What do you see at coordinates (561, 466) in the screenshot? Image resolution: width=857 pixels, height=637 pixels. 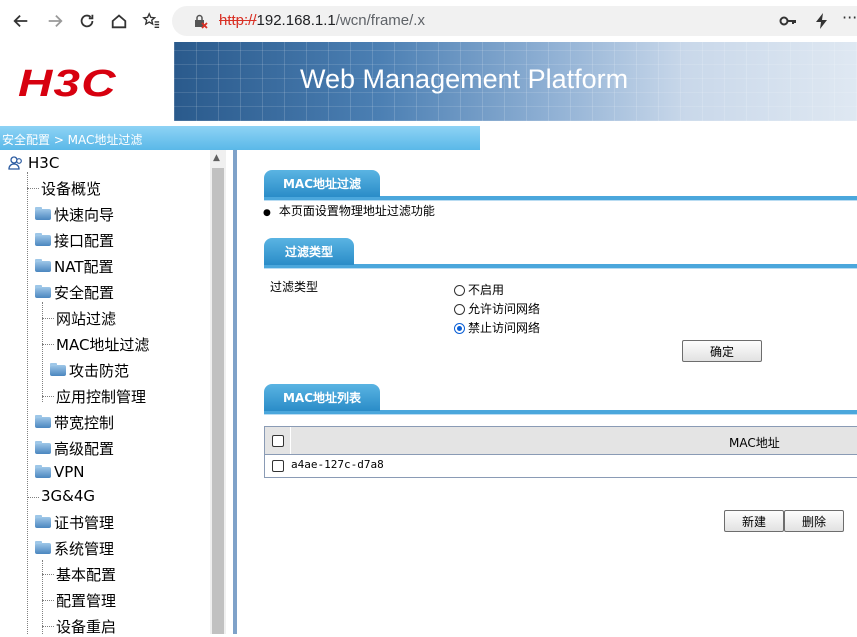 I see `table-row: a4ae-127c-d7a8` at bounding box center [561, 466].